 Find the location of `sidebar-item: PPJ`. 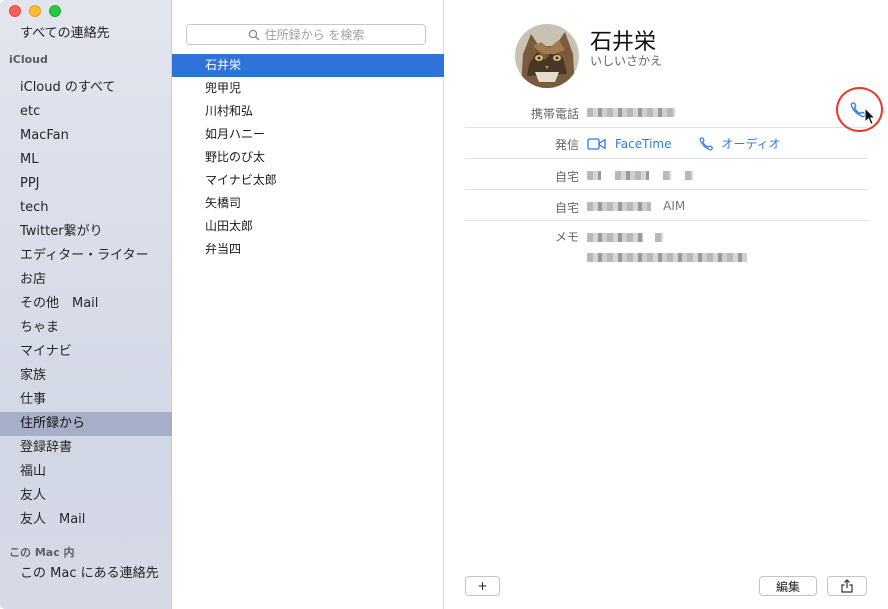

sidebar-item: PPJ is located at coordinates (86, 184).